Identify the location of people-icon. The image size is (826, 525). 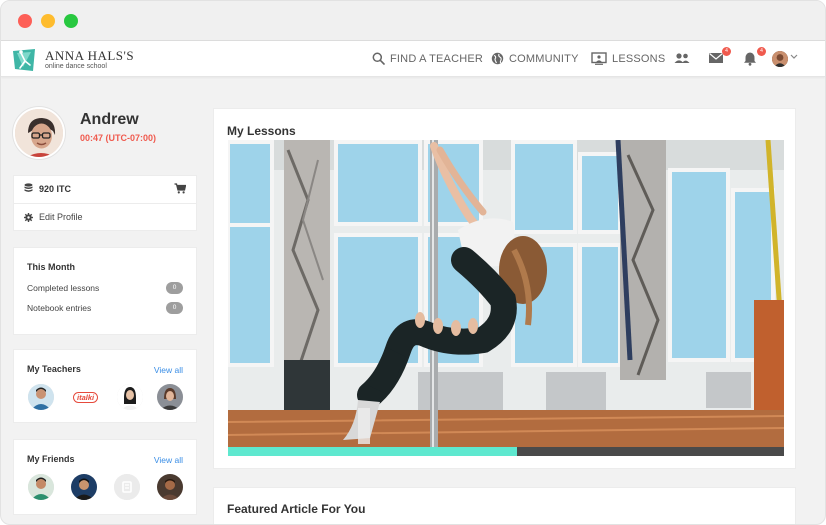
(682, 59).